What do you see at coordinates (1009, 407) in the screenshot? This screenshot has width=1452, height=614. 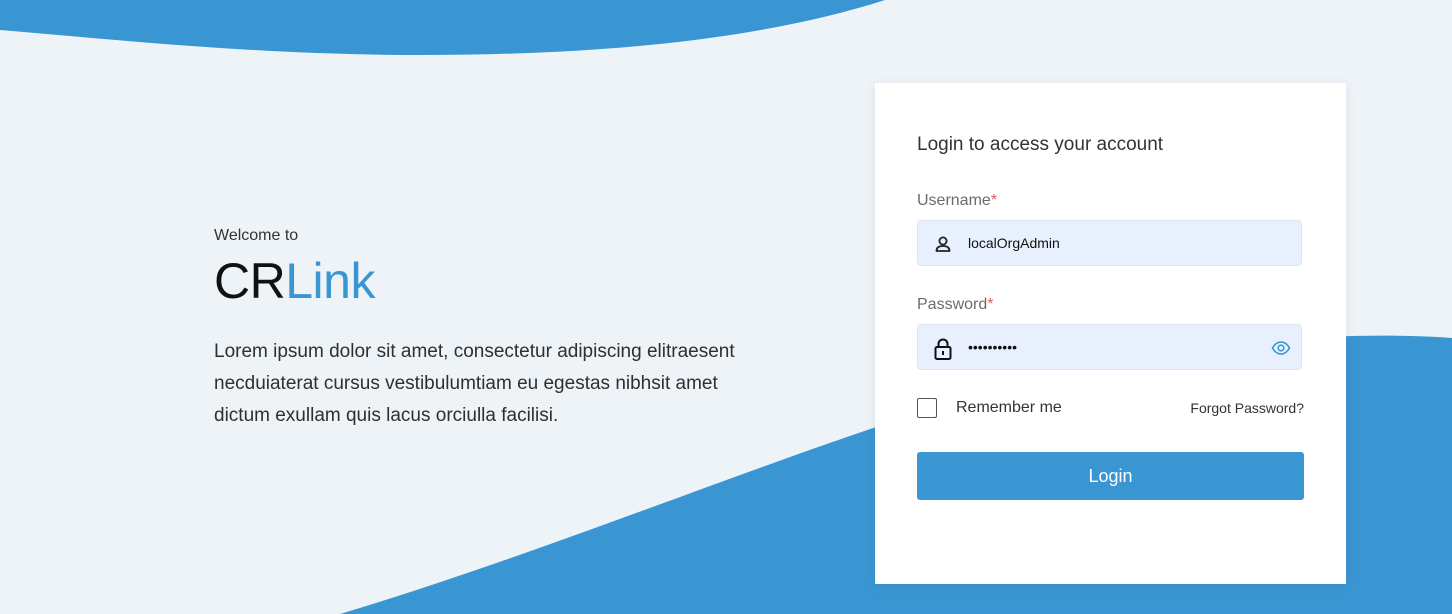 I see `remember-me-label: Remember me` at bounding box center [1009, 407].